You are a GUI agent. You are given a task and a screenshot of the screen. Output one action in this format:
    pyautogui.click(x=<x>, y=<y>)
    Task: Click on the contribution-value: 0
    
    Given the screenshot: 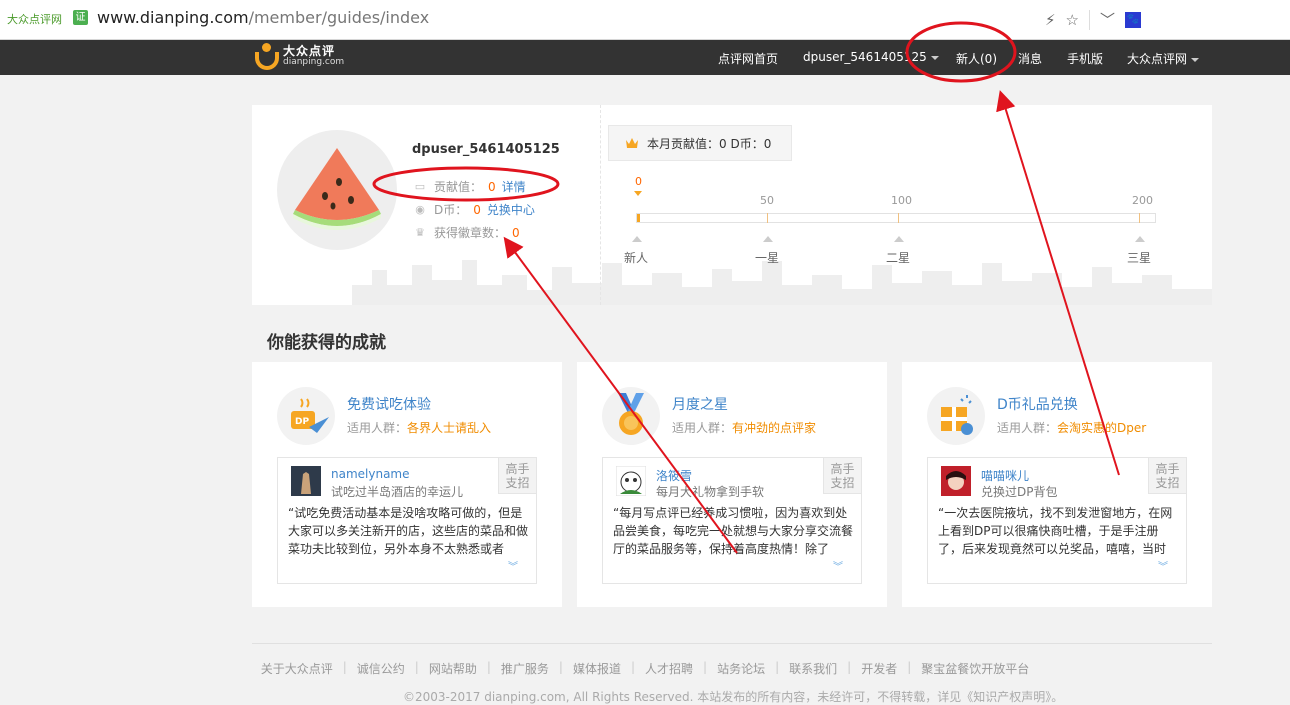 What is the action you would take?
    pyautogui.click(x=492, y=186)
    